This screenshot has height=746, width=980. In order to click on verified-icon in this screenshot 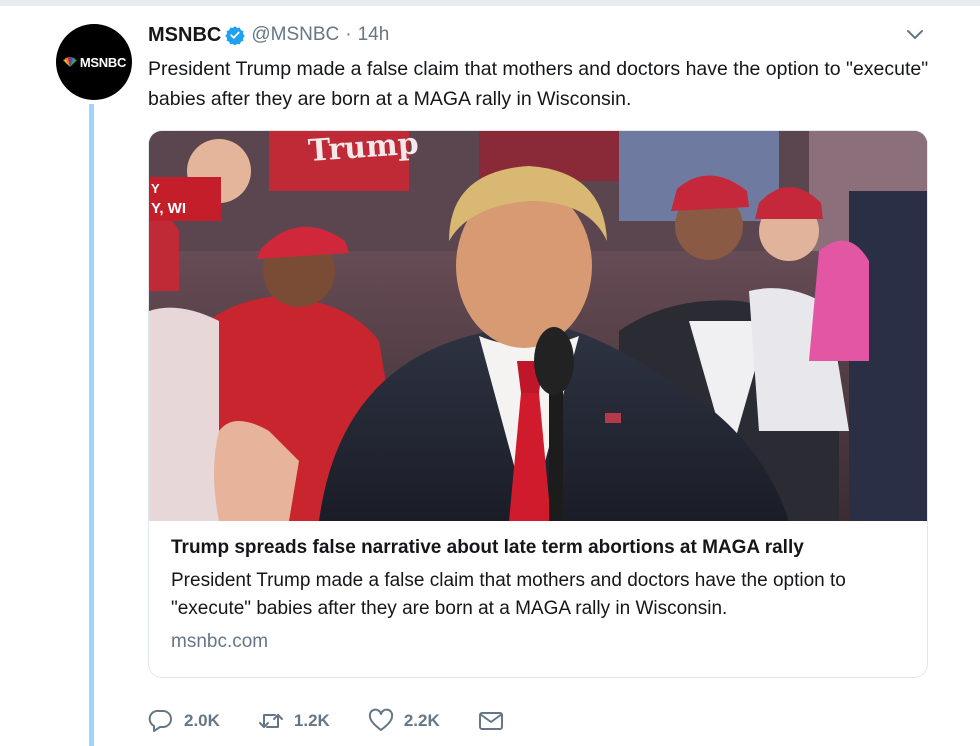, I will do `click(235, 35)`.